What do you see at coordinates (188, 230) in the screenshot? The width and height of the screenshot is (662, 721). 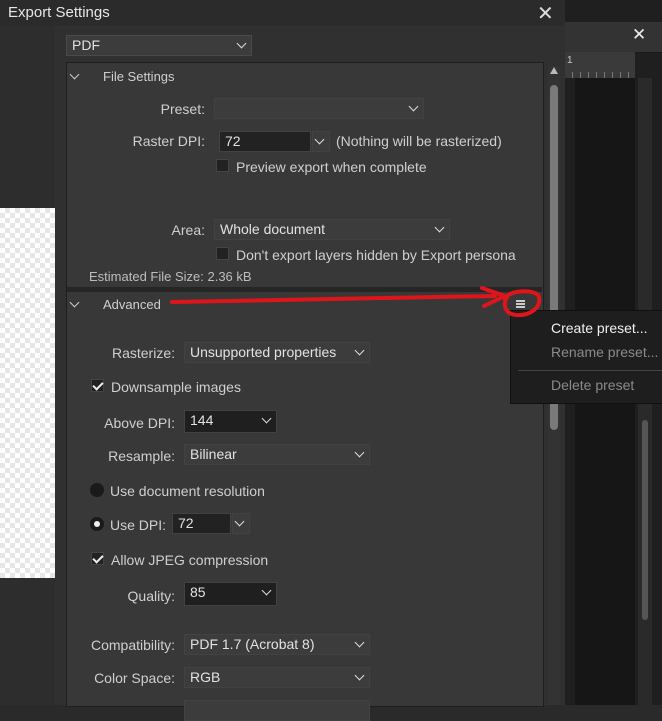 I see `area-label: Area:` at bounding box center [188, 230].